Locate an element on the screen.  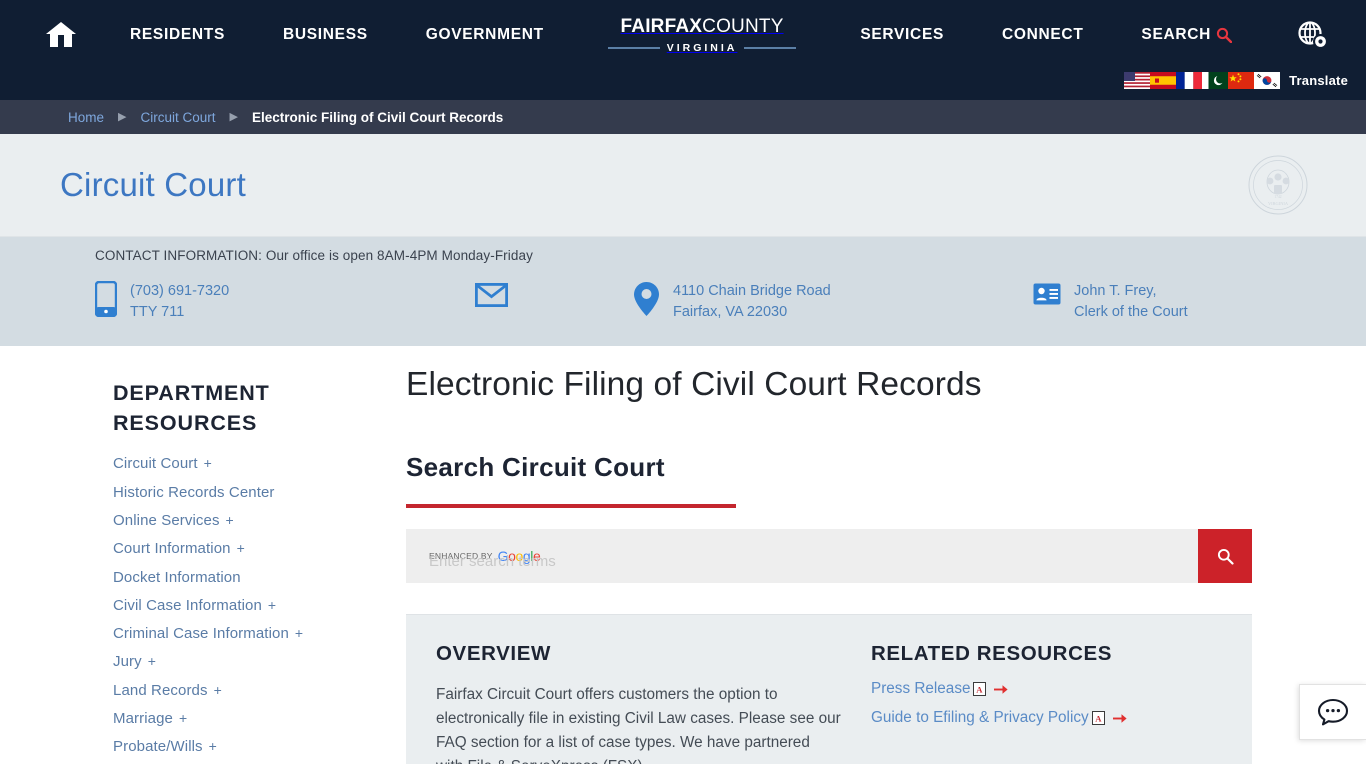
brand-county: COUNTY is located at coordinates (743, 26).